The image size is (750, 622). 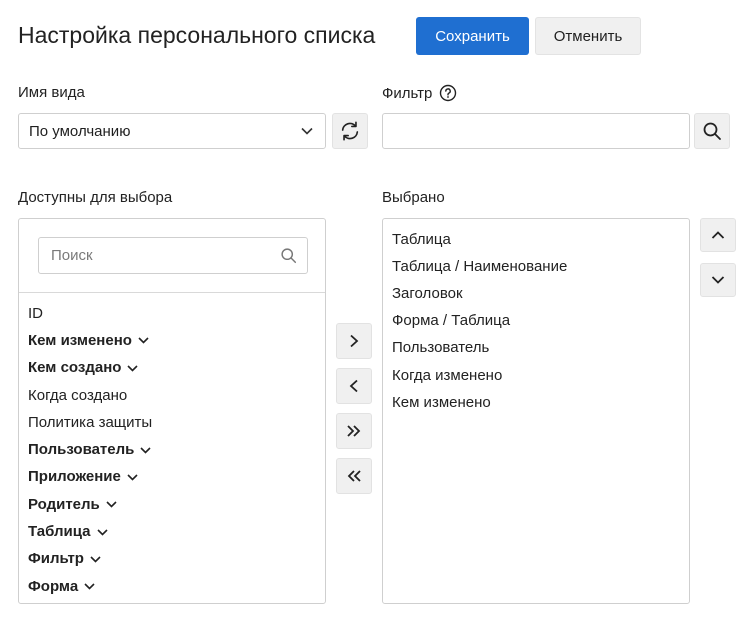 What do you see at coordinates (536, 131) in the screenshot?
I see `filter-input` at bounding box center [536, 131].